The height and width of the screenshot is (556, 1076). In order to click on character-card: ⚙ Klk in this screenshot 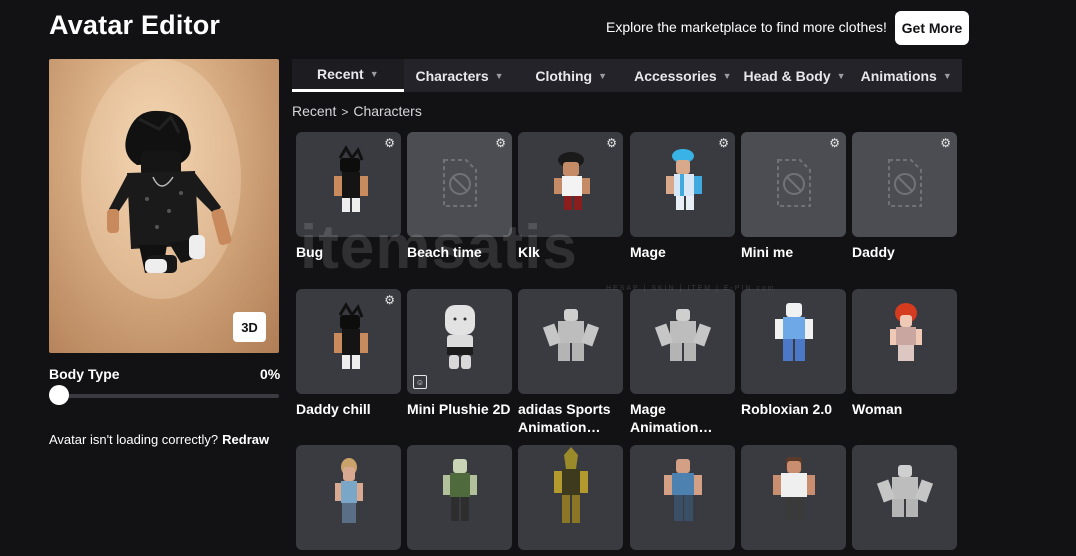, I will do `click(570, 196)`.